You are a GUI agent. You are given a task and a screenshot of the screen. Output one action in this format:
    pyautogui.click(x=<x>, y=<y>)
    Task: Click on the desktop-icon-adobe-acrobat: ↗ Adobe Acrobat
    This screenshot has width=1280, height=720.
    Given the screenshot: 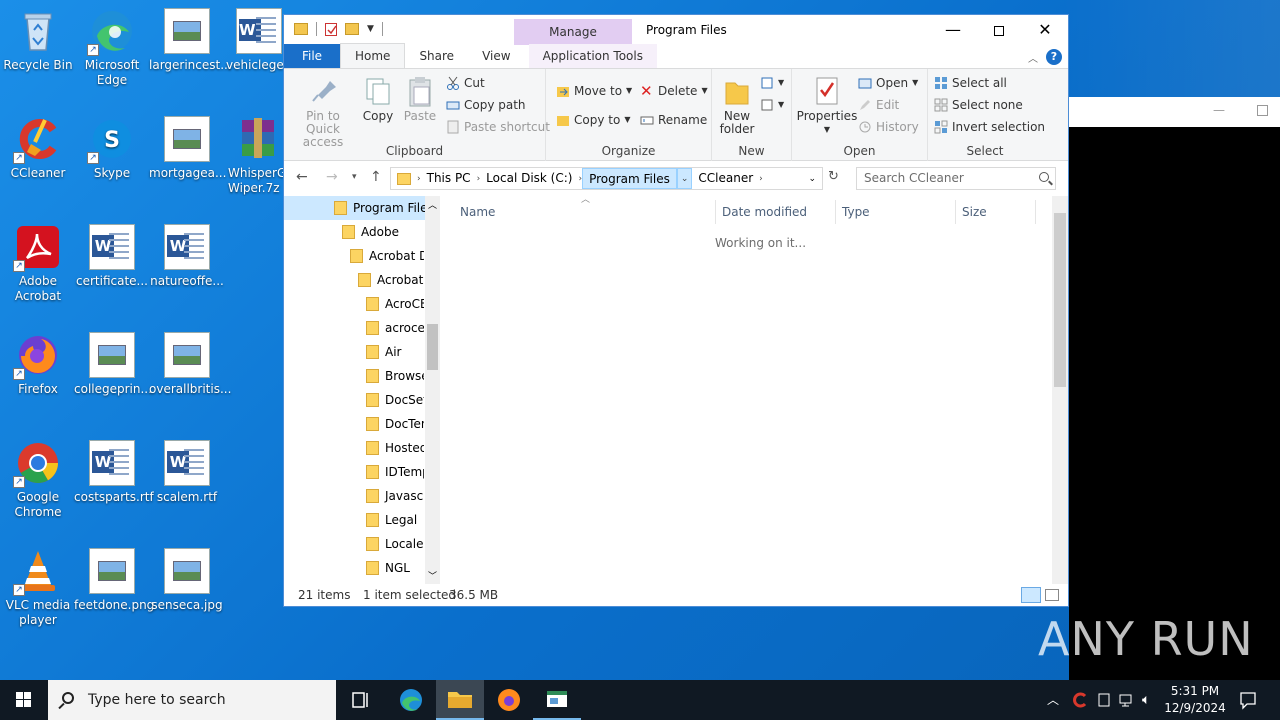 What is the action you would take?
    pyautogui.click(x=38, y=264)
    